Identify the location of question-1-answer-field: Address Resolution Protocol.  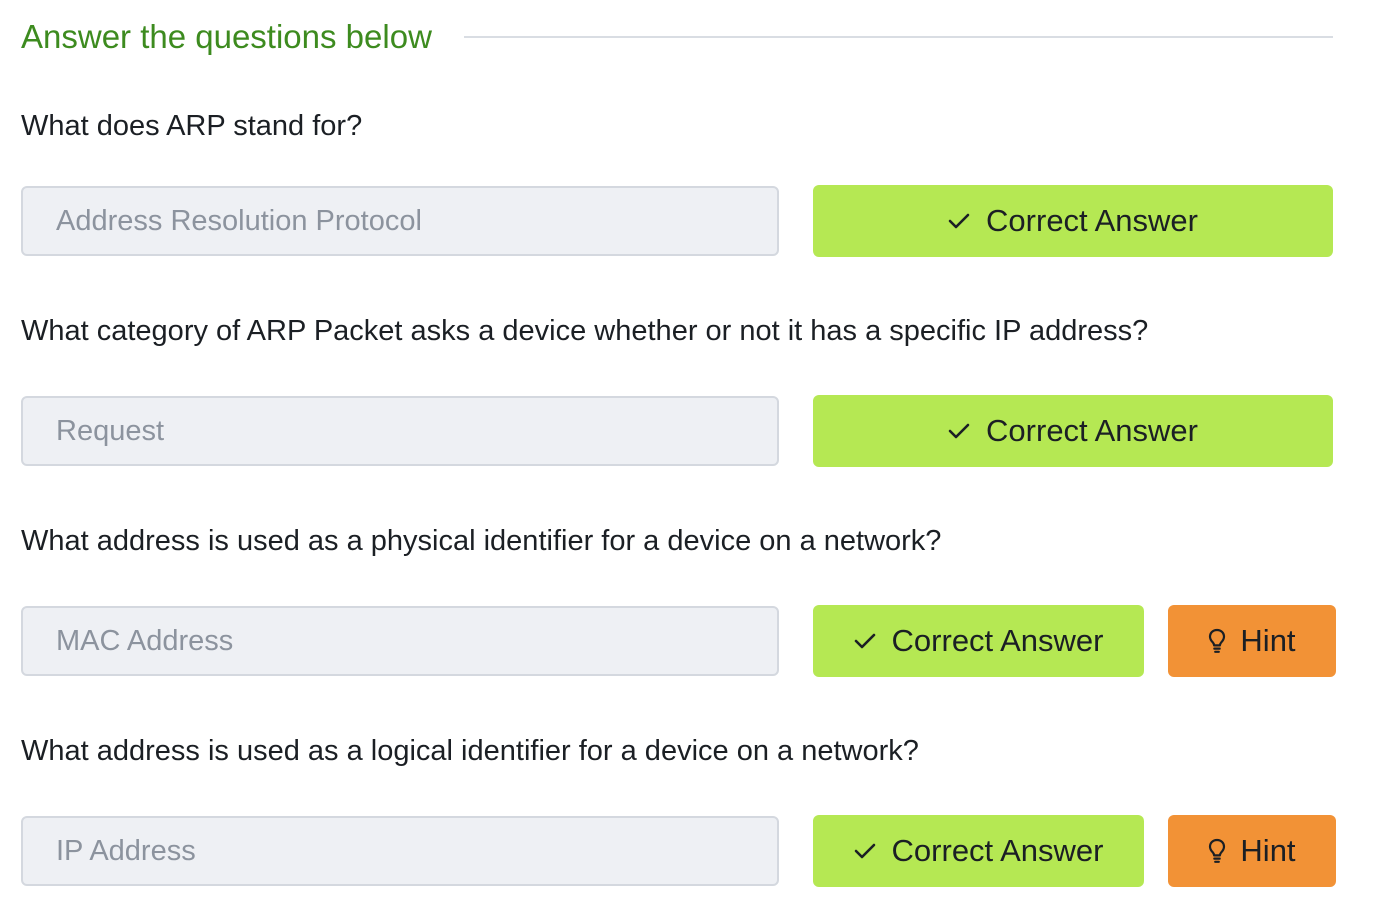
(400, 221).